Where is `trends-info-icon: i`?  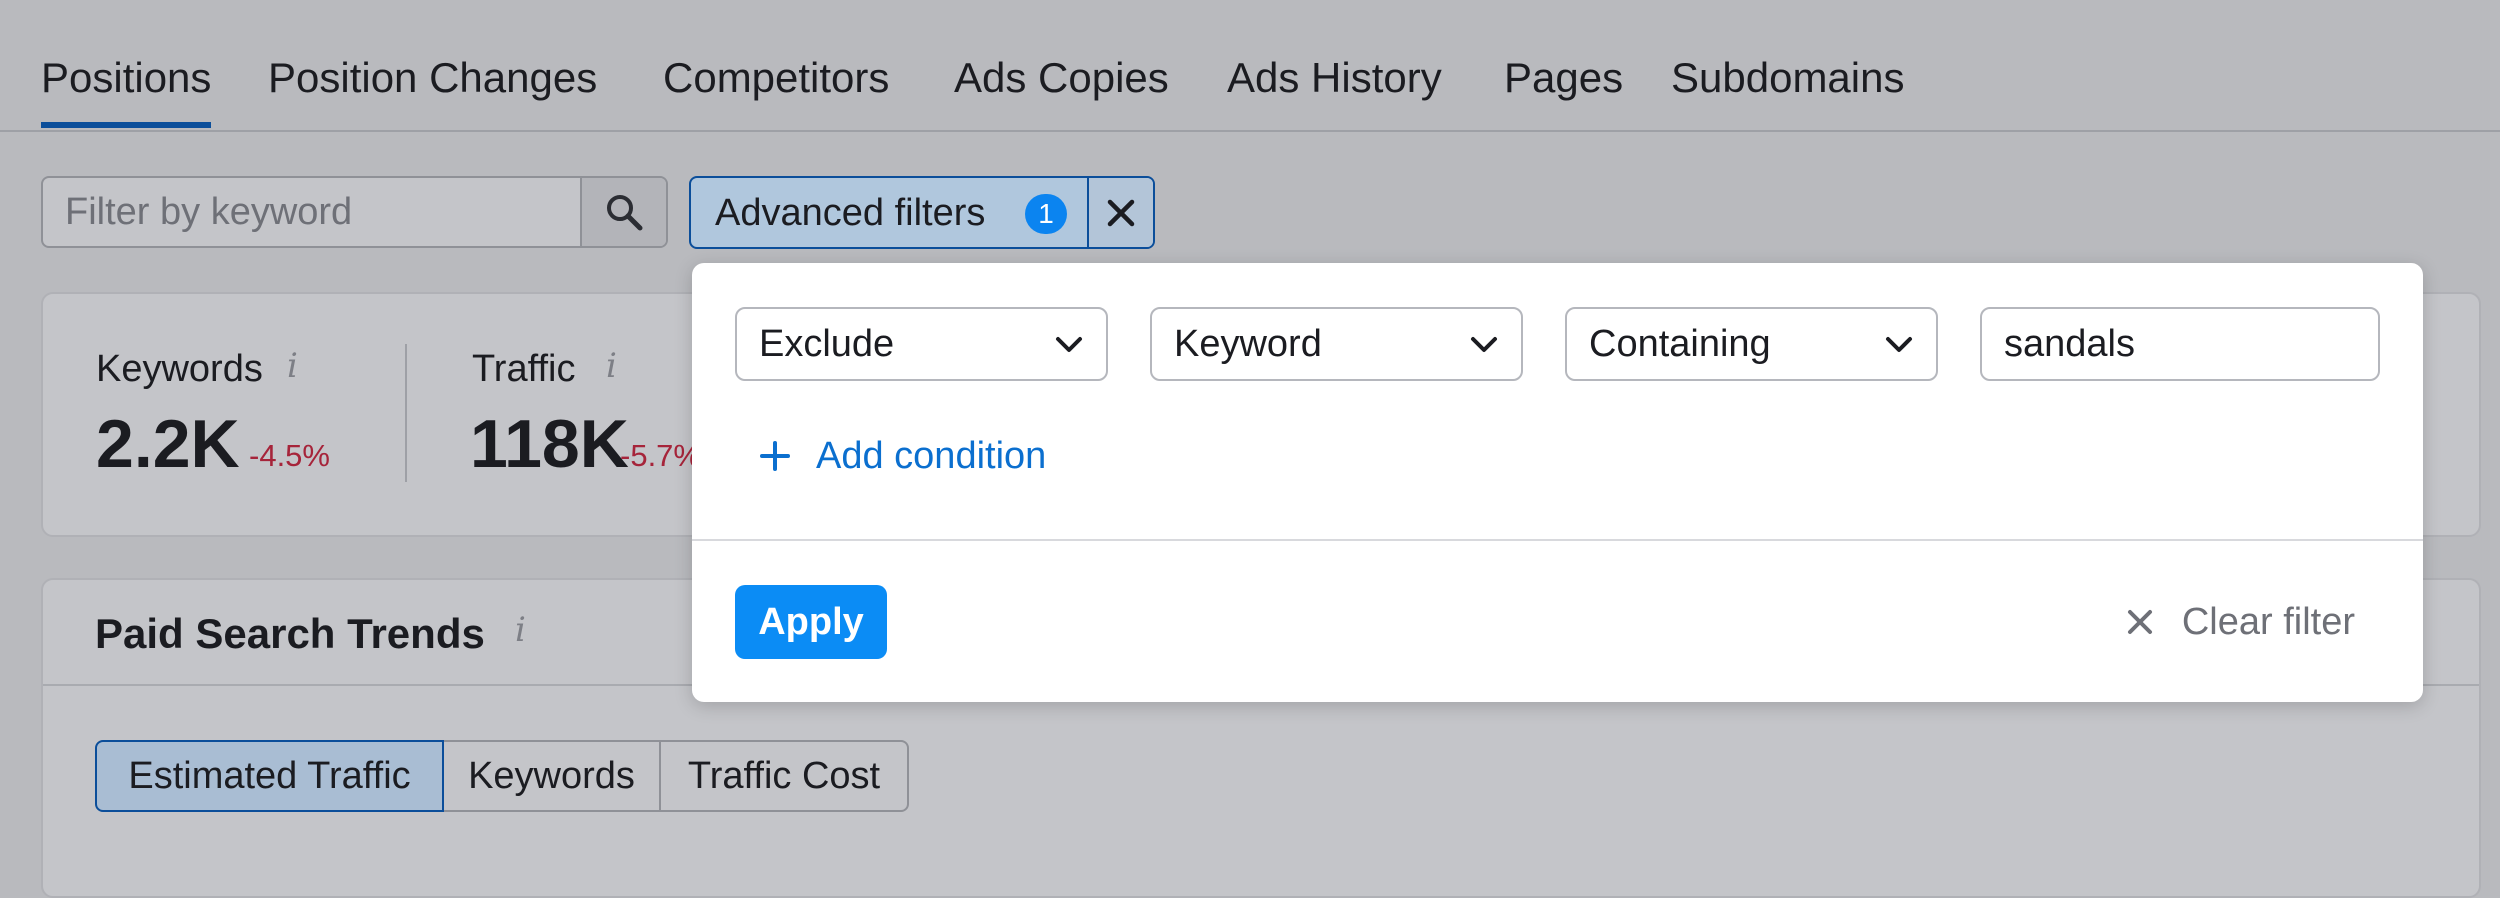 trends-info-icon: i is located at coordinates (520, 630).